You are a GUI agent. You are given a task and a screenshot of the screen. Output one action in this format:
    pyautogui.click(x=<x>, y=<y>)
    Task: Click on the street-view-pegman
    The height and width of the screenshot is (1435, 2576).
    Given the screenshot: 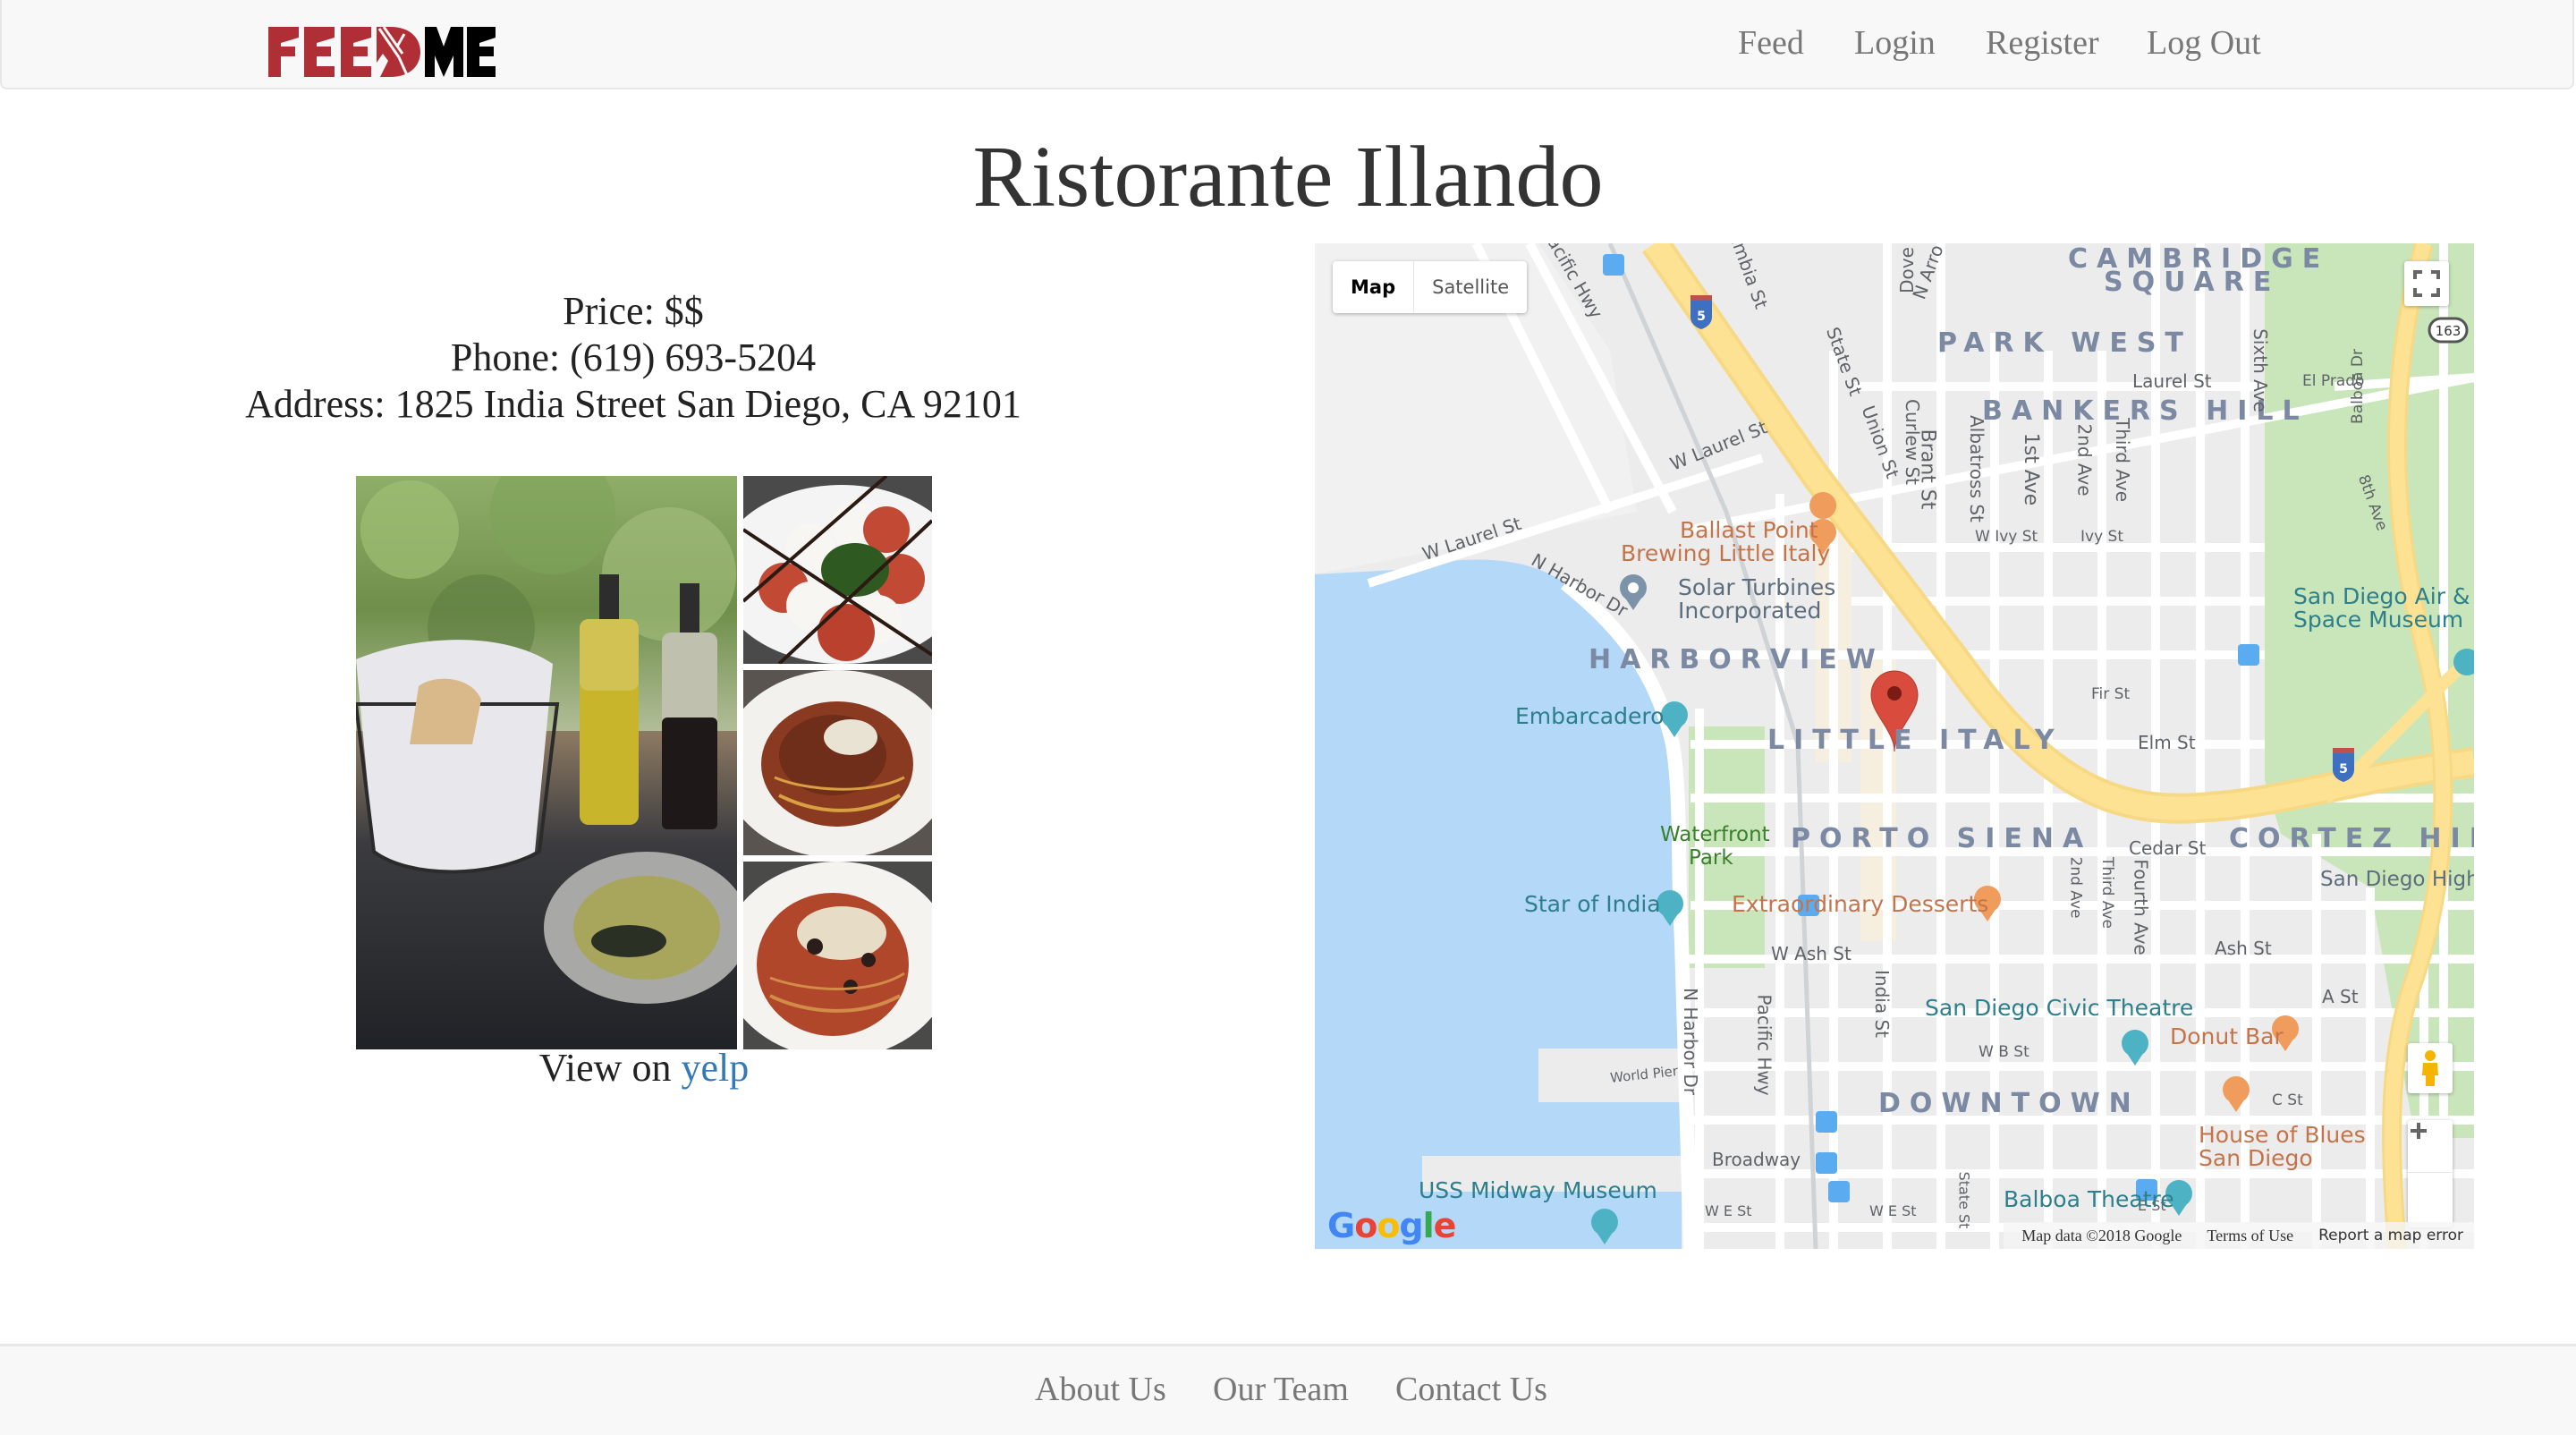 What is the action you would take?
    pyautogui.click(x=2430, y=1068)
    